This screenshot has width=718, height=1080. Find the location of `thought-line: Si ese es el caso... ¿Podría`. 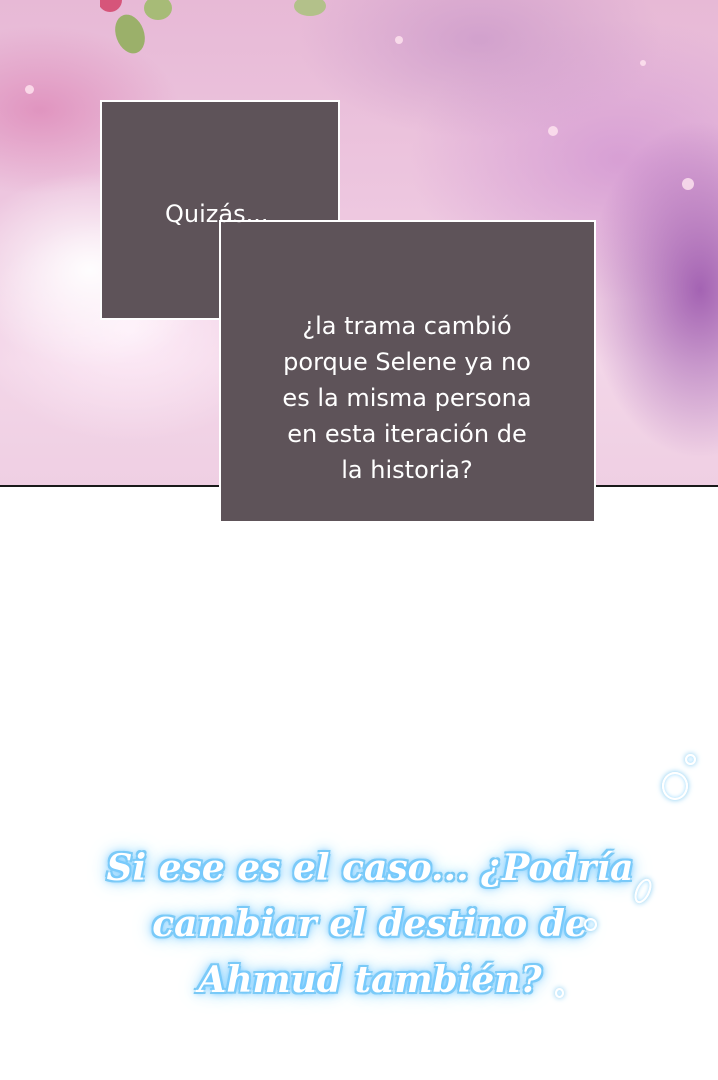

thought-line: Si ese es el caso... ¿Podría is located at coordinates (370, 868).